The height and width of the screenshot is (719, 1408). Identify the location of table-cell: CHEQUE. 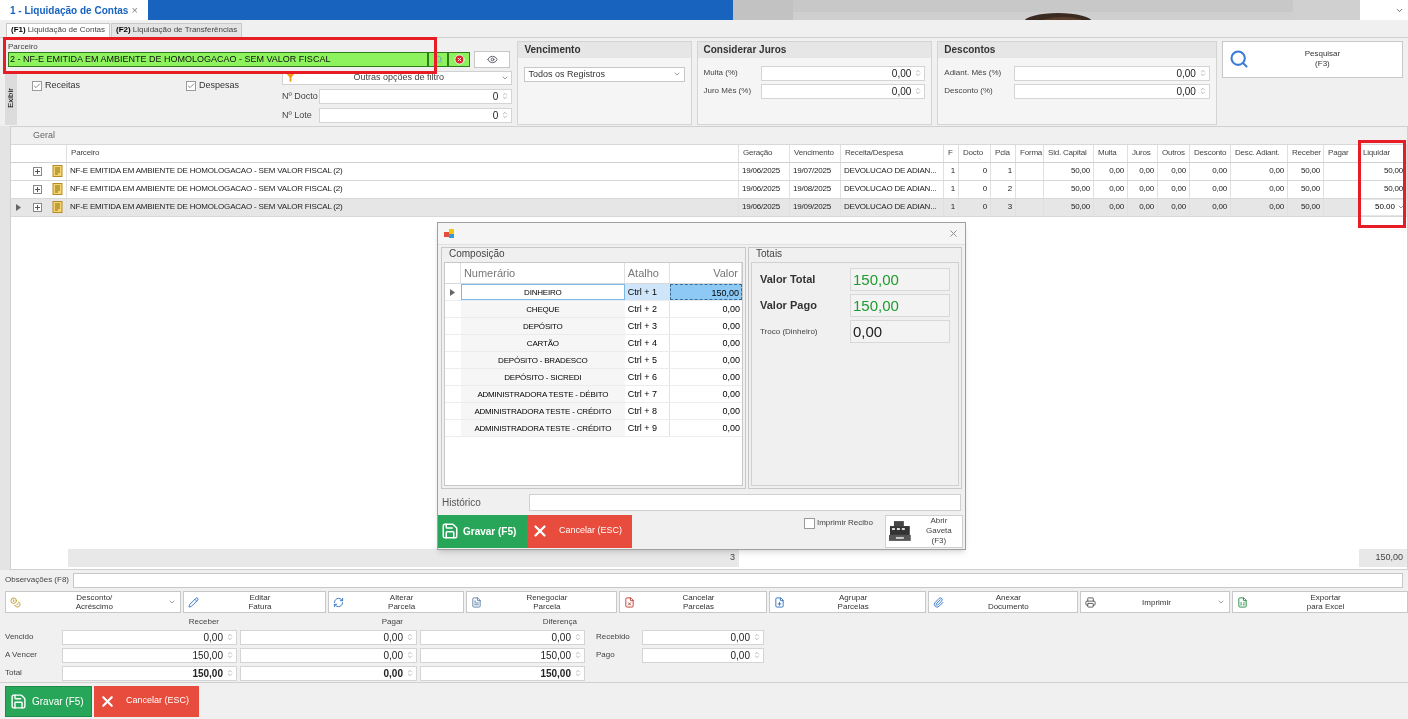
(542, 309).